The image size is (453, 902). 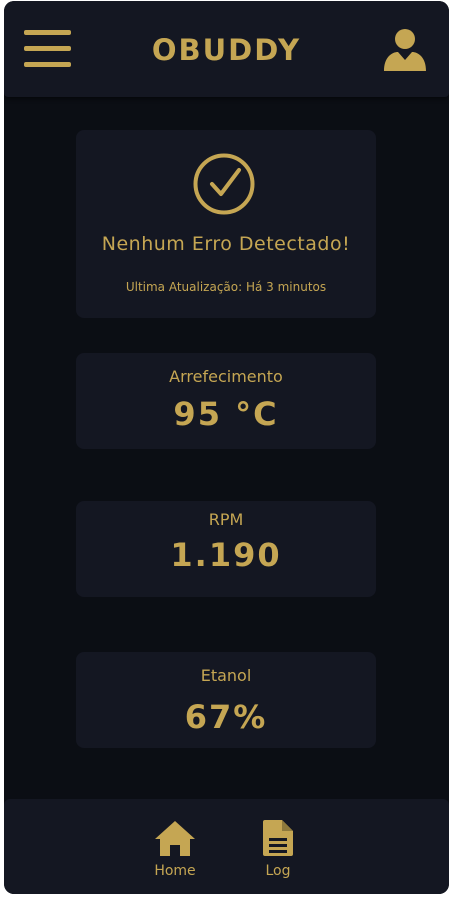 I want to click on nav-item-home: Home, so click(x=175, y=851).